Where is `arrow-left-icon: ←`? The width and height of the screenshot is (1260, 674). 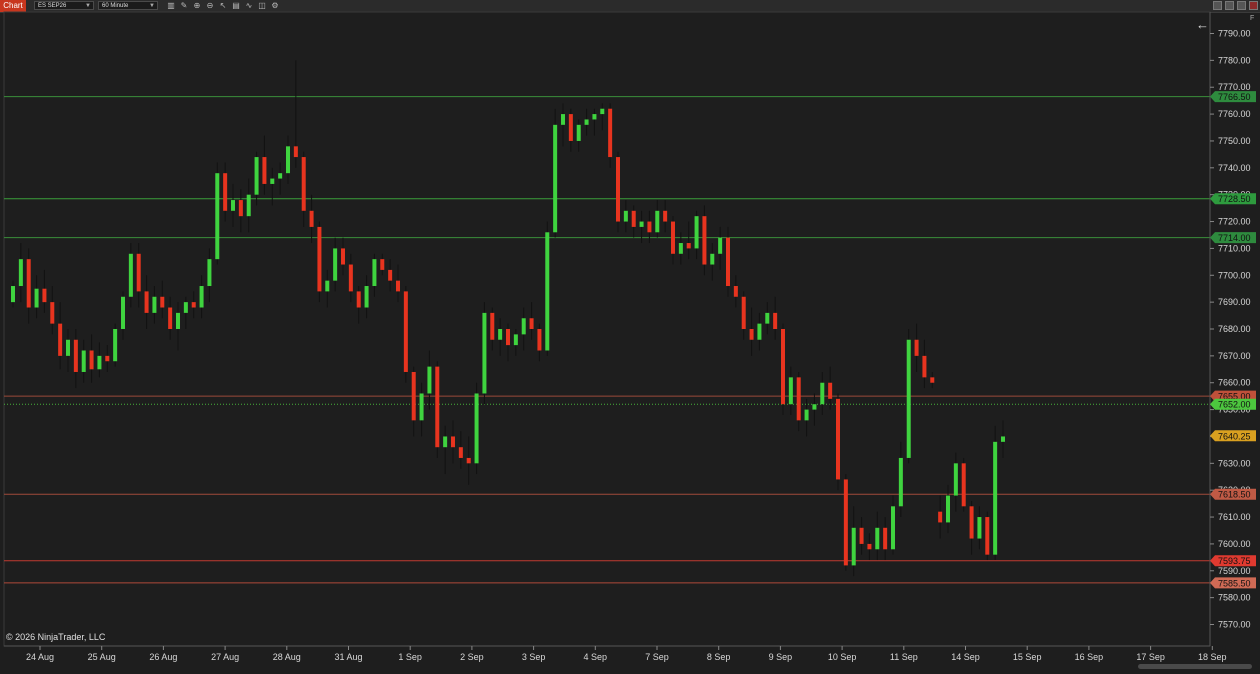
arrow-left-icon: ← is located at coordinates (1202, 24).